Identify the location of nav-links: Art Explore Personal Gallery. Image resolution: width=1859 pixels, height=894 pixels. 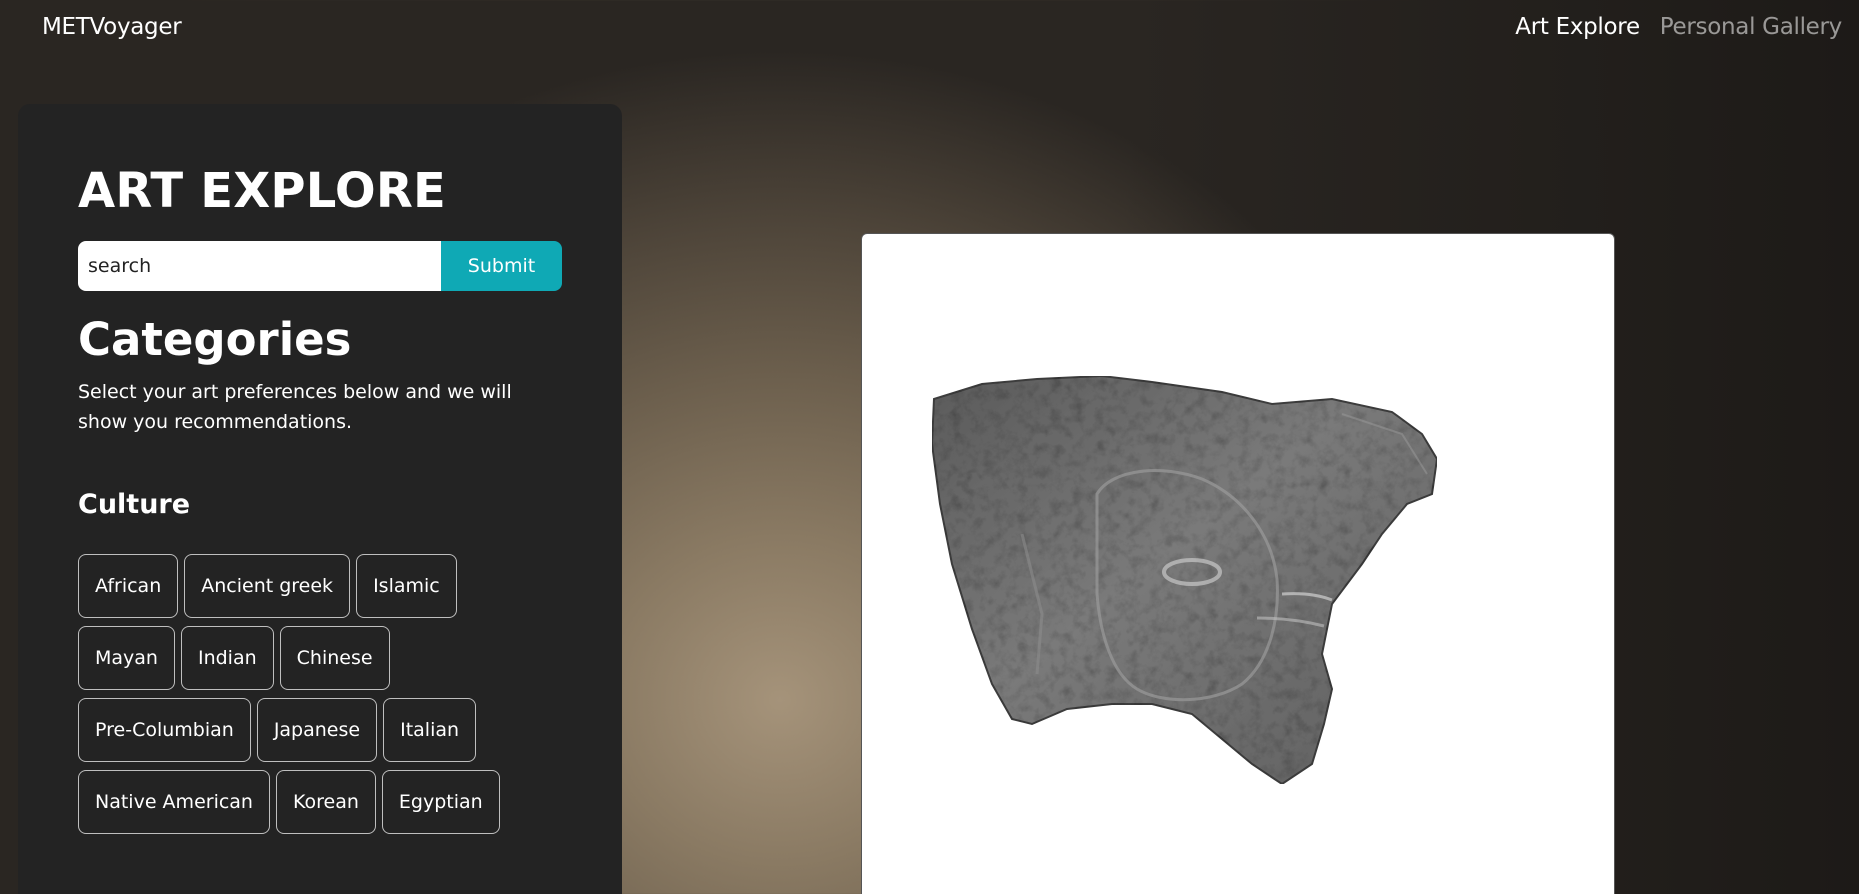
(1678, 27).